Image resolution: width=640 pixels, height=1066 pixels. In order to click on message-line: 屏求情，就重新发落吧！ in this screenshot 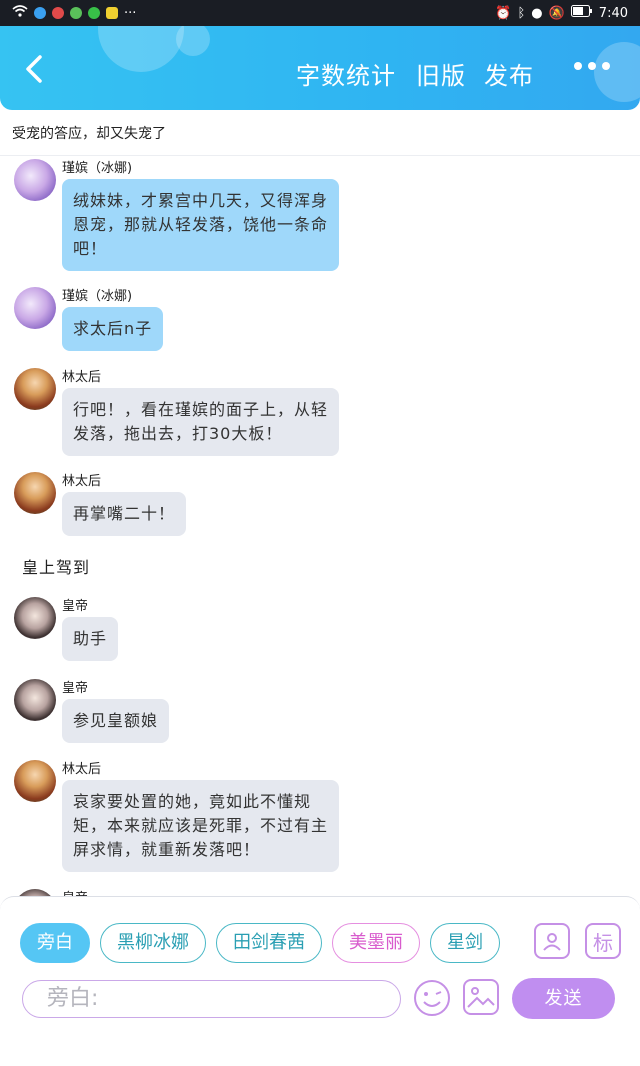, I will do `click(167, 849)`.